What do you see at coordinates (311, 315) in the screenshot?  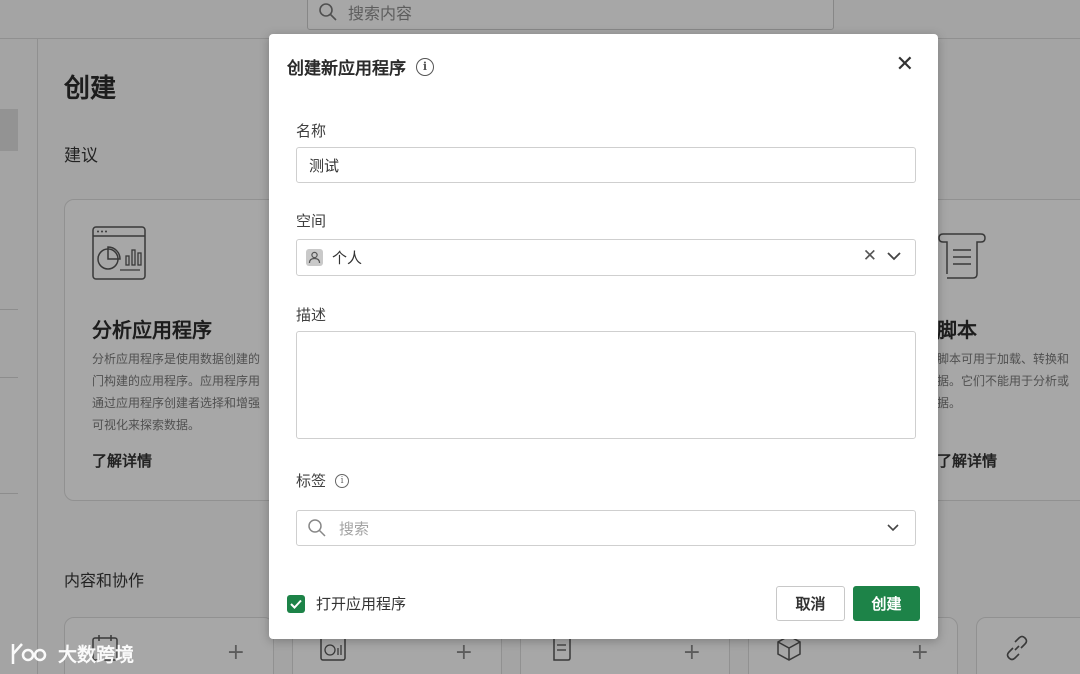 I see `description-label: 描述` at bounding box center [311, 315].